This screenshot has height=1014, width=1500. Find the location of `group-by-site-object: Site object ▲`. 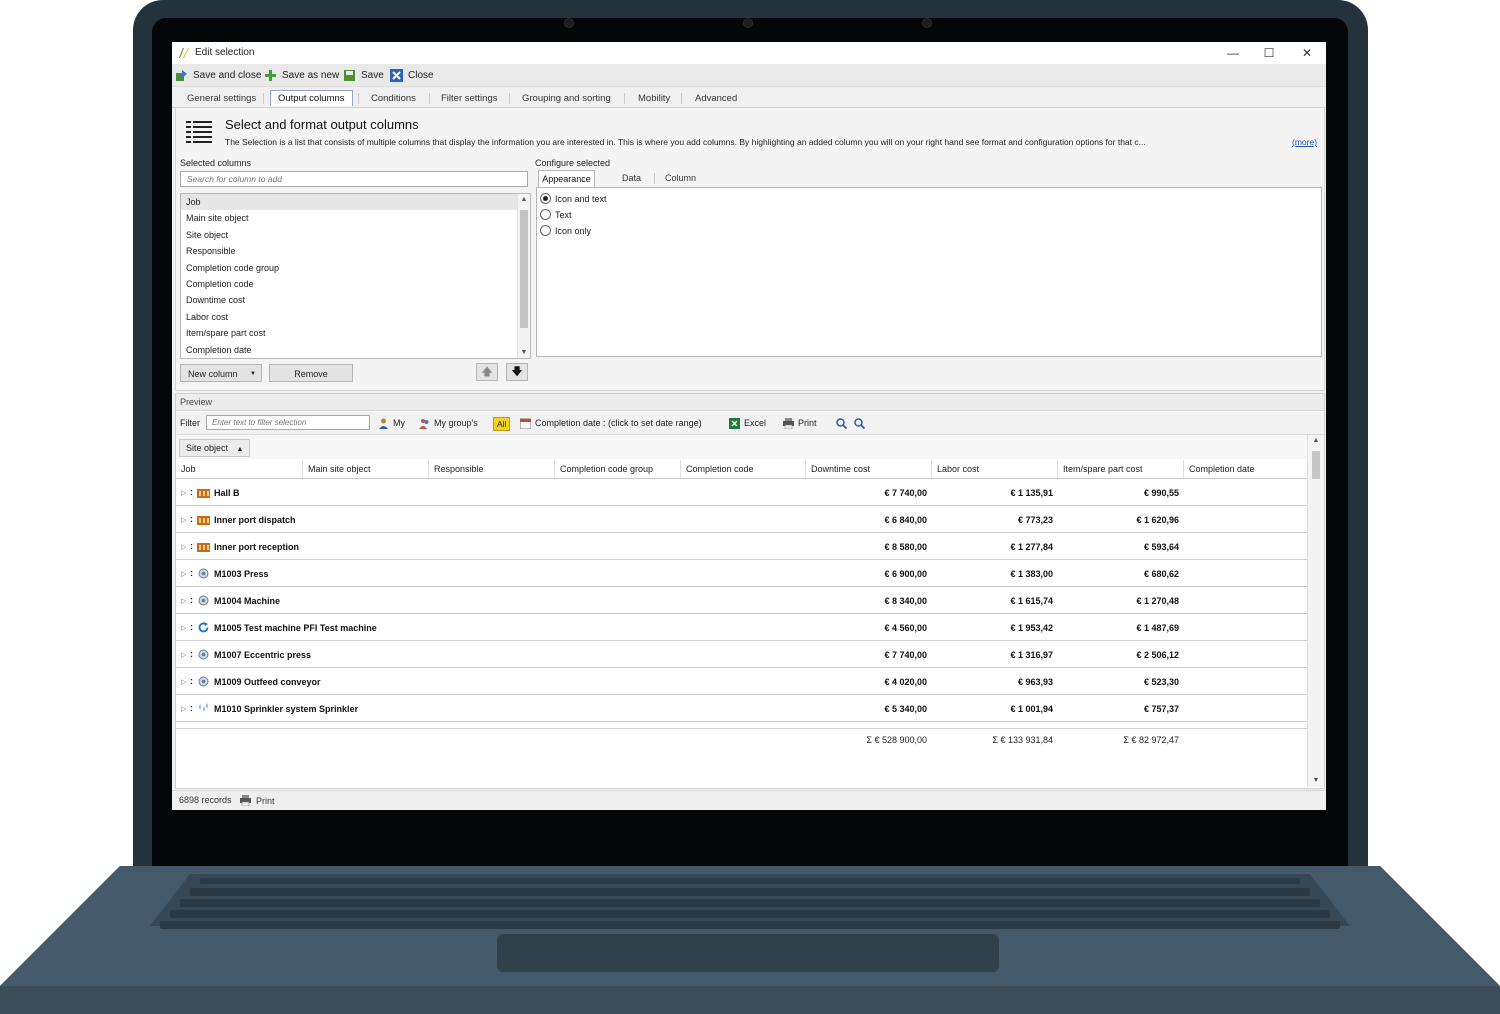

group-by-site-object: Site object ▲ is located at coordinates (215, 448).